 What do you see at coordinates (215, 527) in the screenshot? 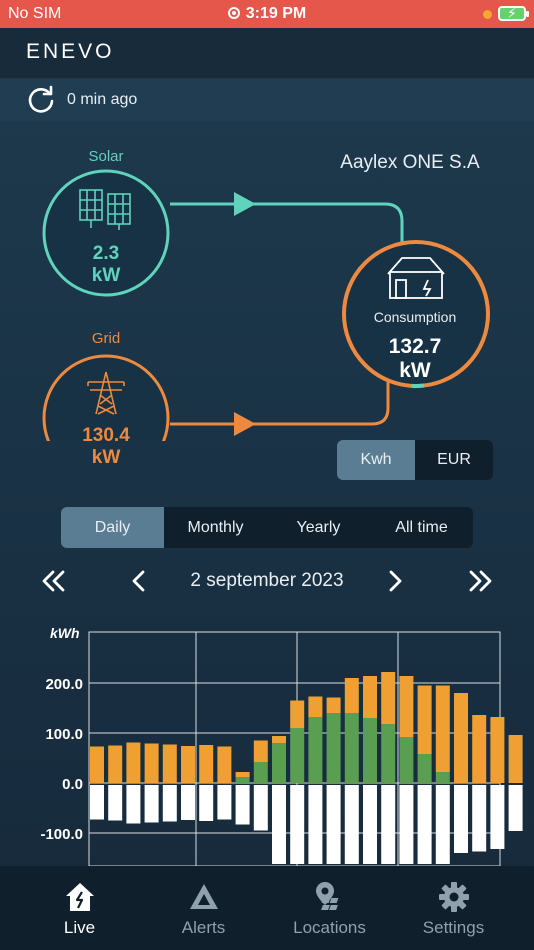
I see `tab-monthly: Monthly` at bounding box center [215, 527].